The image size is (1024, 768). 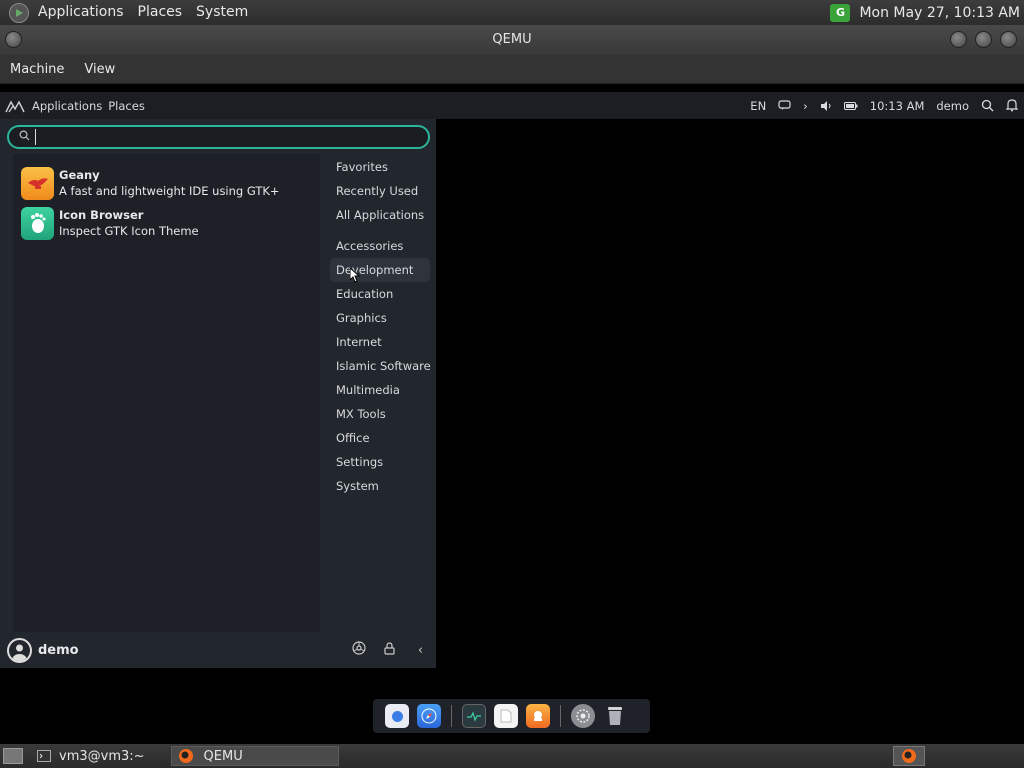 I want to click on tray-qemu-icon, so click(x=909, y=756).